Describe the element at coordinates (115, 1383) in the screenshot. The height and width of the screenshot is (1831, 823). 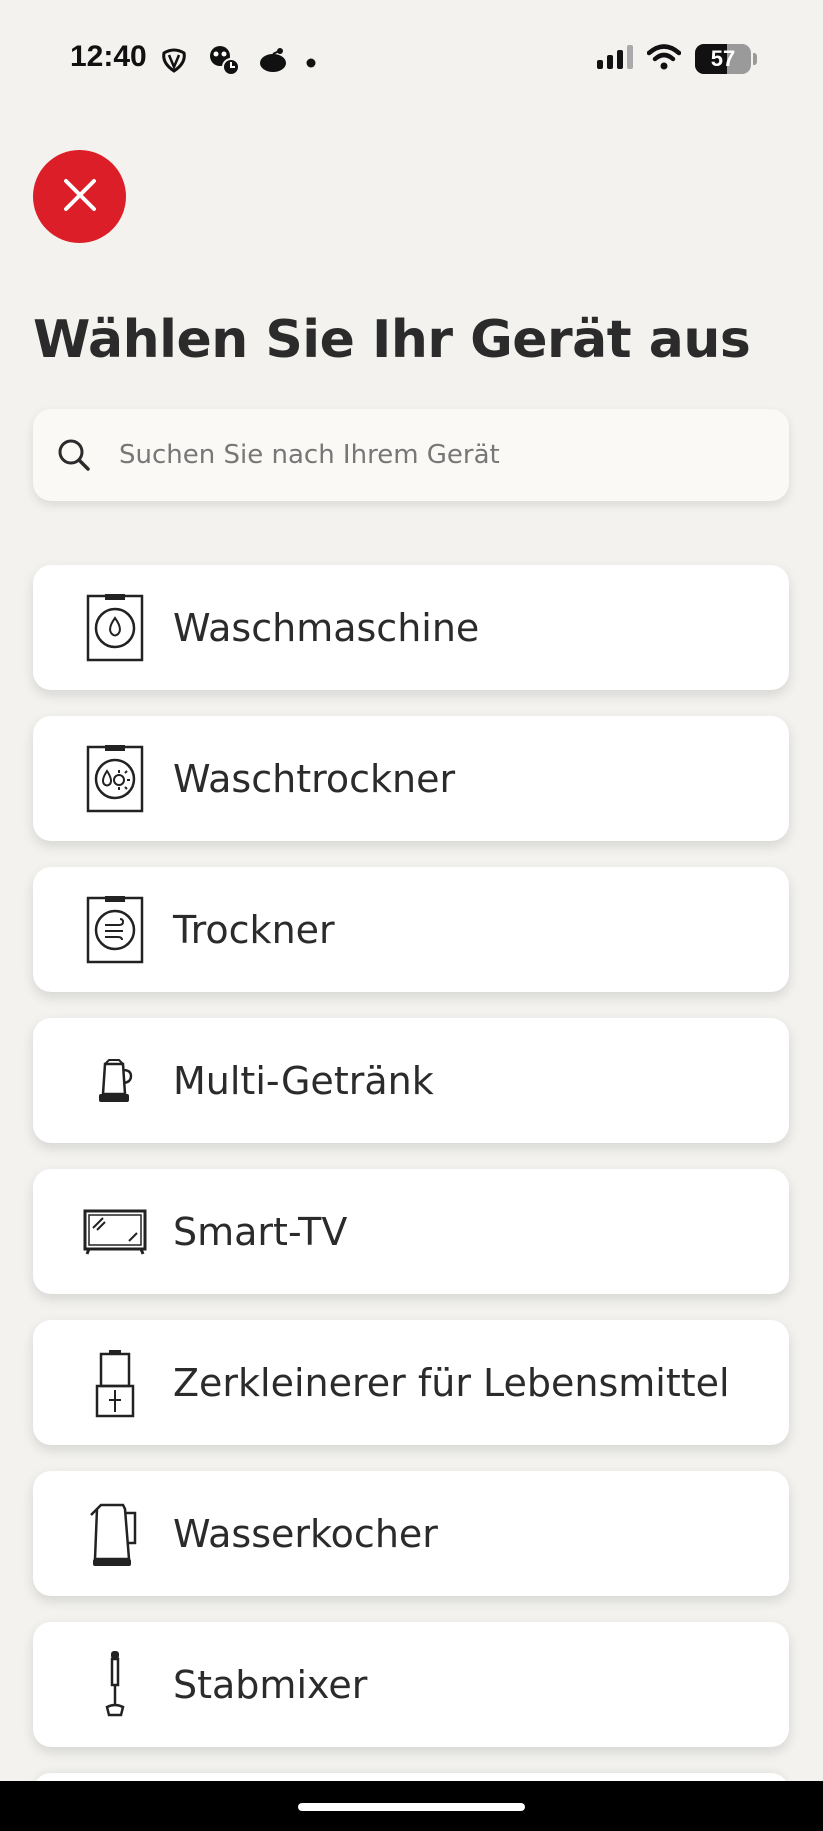
I see `food-chopper-icon` at that location.